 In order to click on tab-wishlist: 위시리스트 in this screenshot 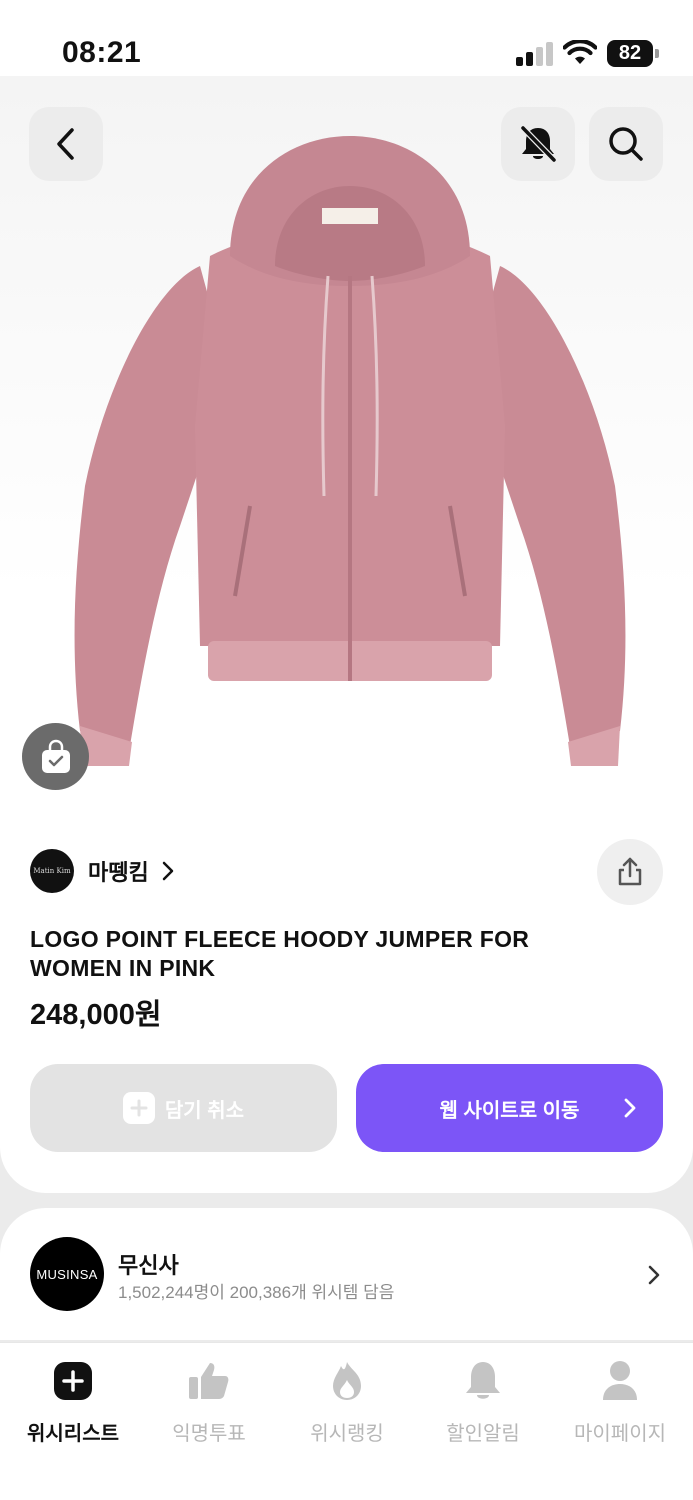, I will do `click(73, 1402)`.